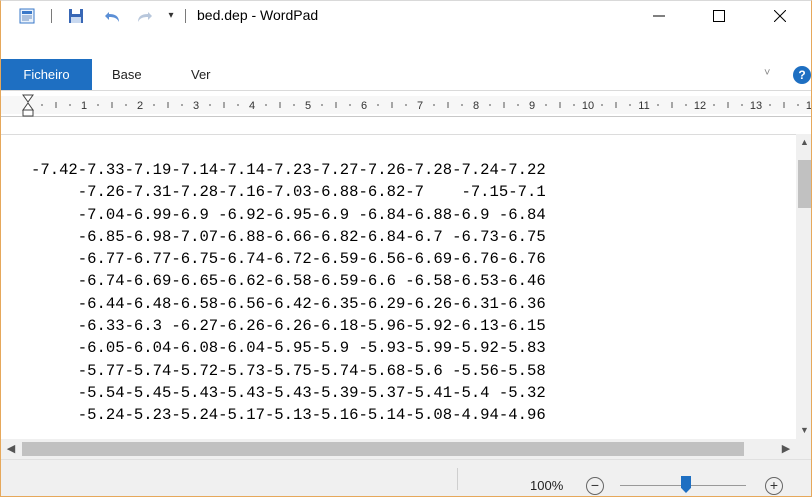 This screenshot has height=497, width=812. What do you see at coordinates (532, 106) in the screenshot?
I see `ruler-number: 9` at bounding box center [532, 106].